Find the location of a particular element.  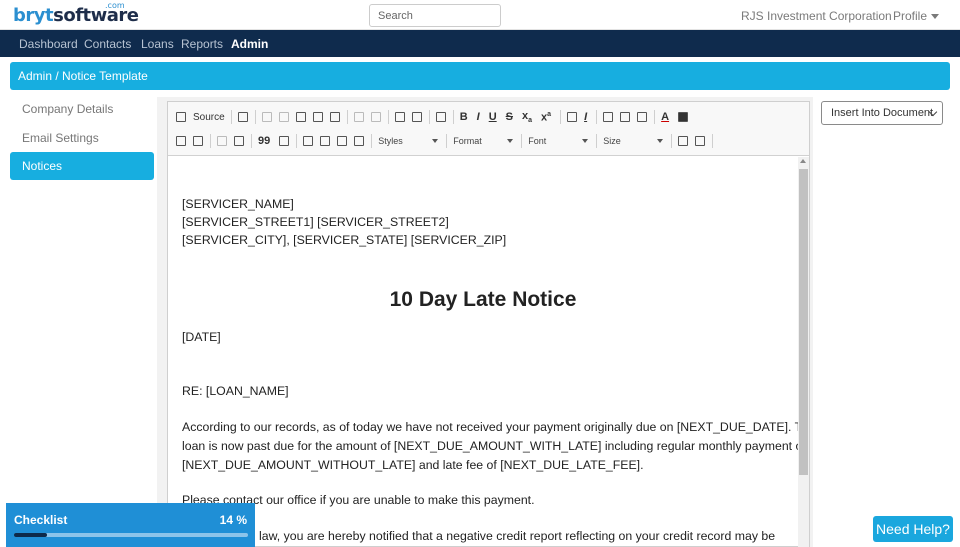

source-button: Source is located at coordinates (200, 117).